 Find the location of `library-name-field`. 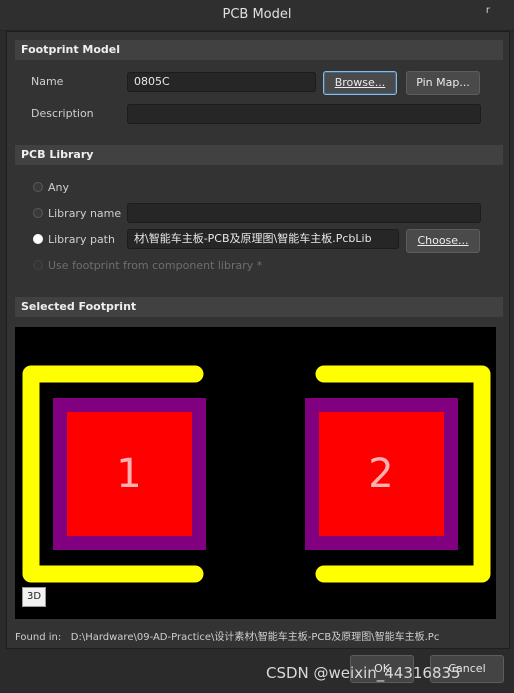

library-name-field is located at coordinates (304, 213).